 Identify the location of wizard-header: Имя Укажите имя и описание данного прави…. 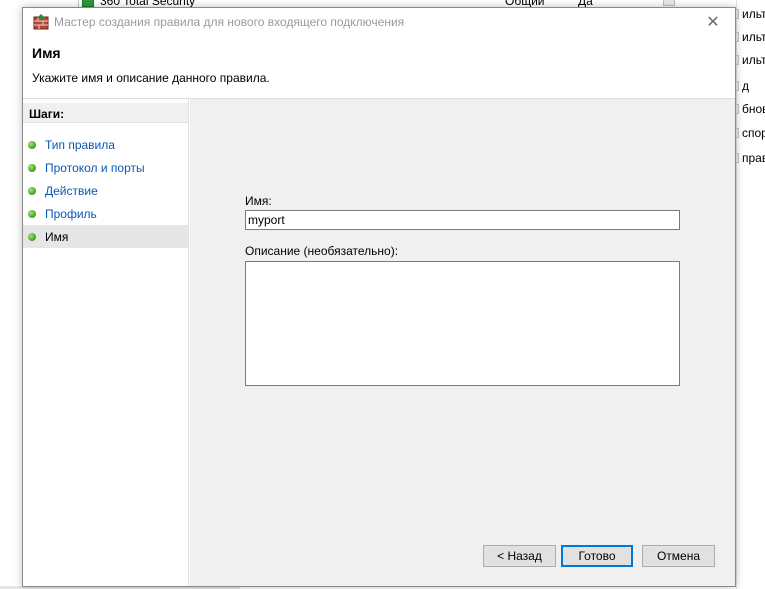
(379, 67).